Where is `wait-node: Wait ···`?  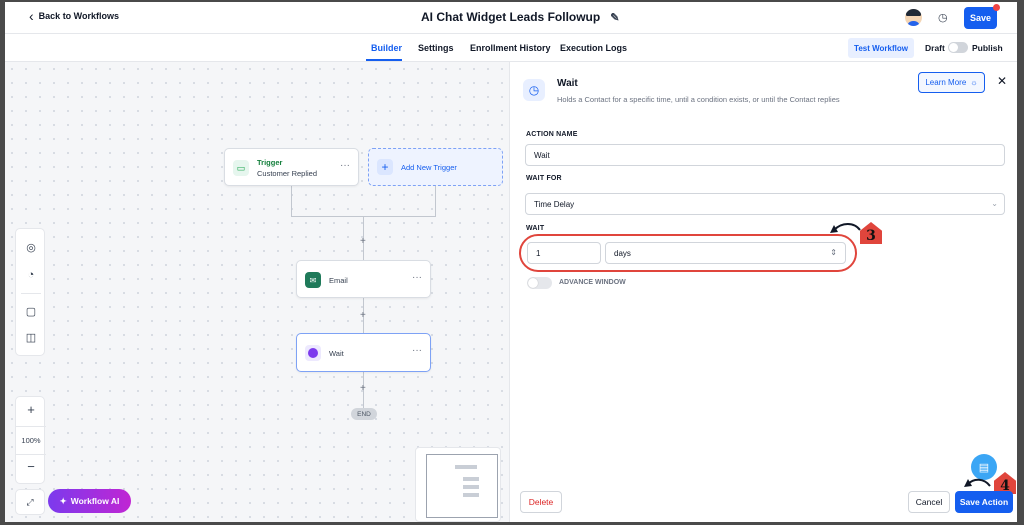 wait-node: Wait ··· is located at coordinates (363, 352).